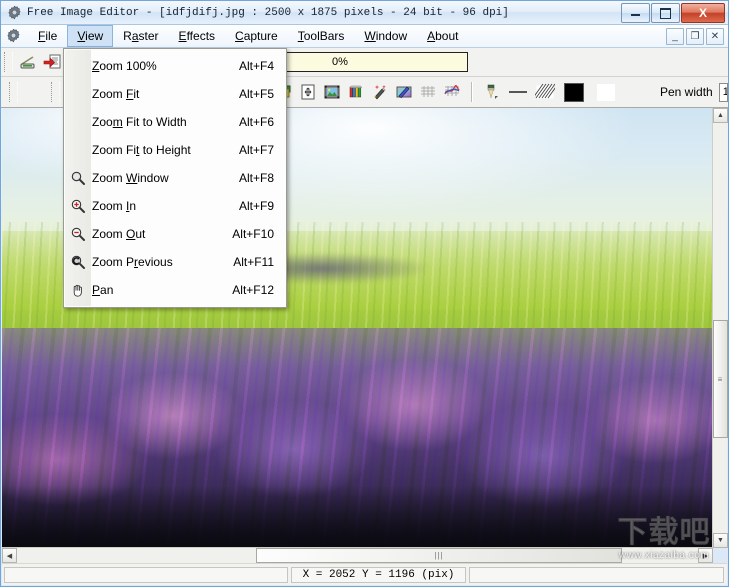 This screenshot has width=729, height=587. I want to click on toolbar-grip-right, so click(55, 92).